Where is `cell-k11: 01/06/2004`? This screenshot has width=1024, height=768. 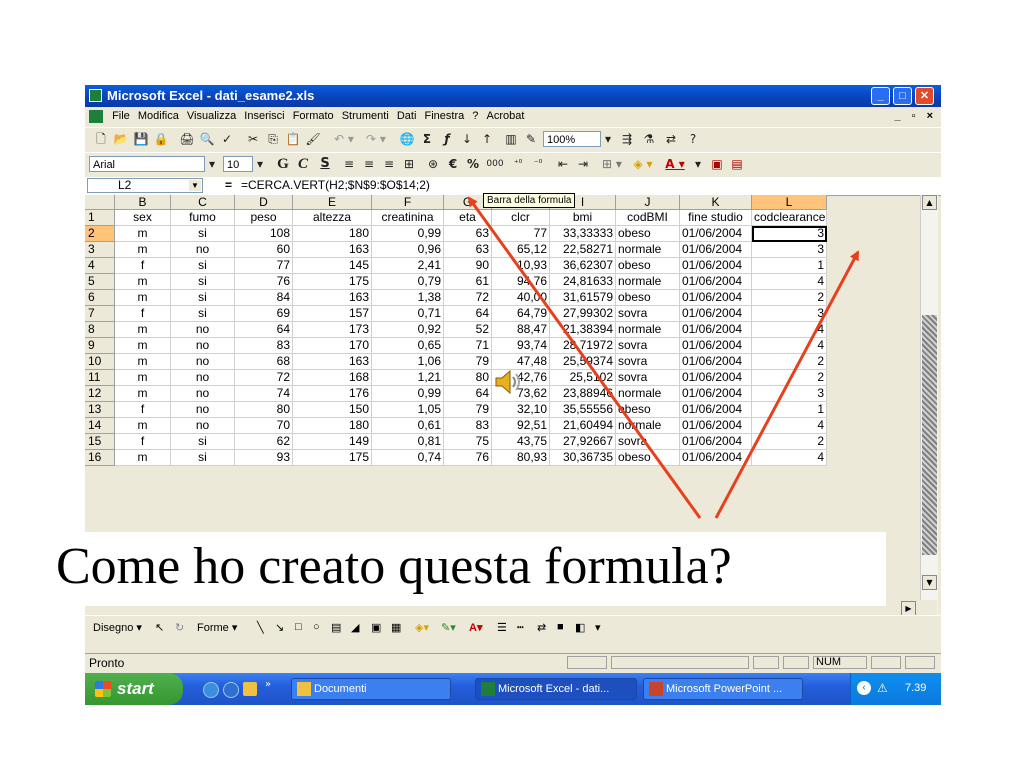 cell-k11: 01/06/2004 is located at coordinates (716, 378).